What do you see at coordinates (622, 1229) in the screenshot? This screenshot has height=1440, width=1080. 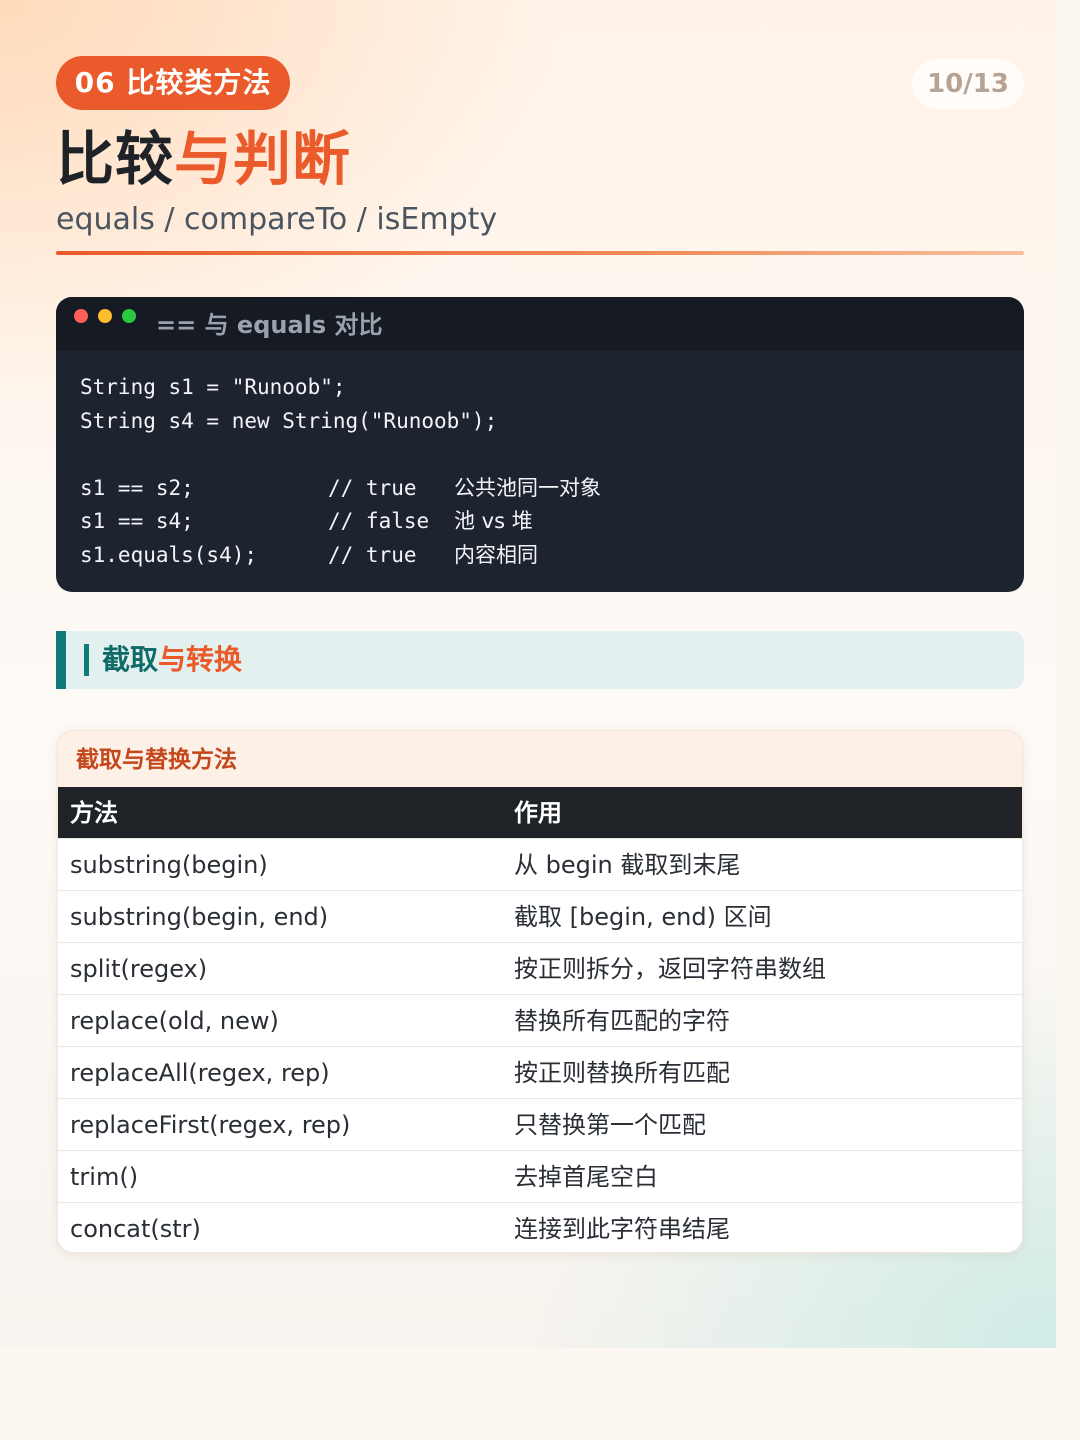 I see `table-cell-purpose: 连接到此字符串结尾` at bounding box center [622, 1229].